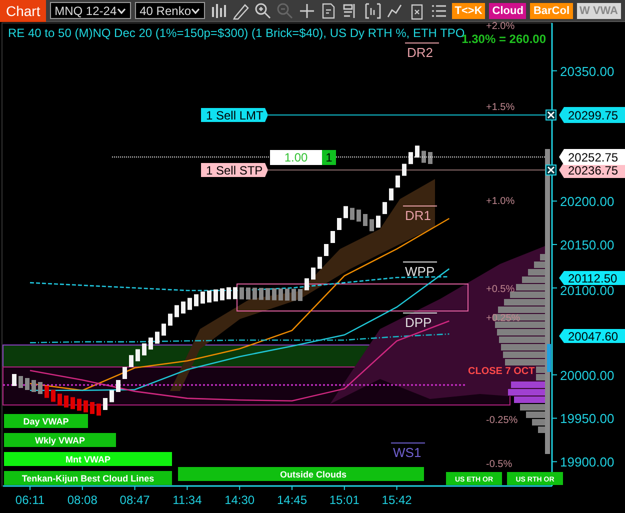 The height and width of the screenshot is (513, 625). What do you see at coordinates (88, 478) in the screenshot?
I see `indicator-label: Tenkan-Kijun Best Cloud Lines` at bounding box center [88, 478].